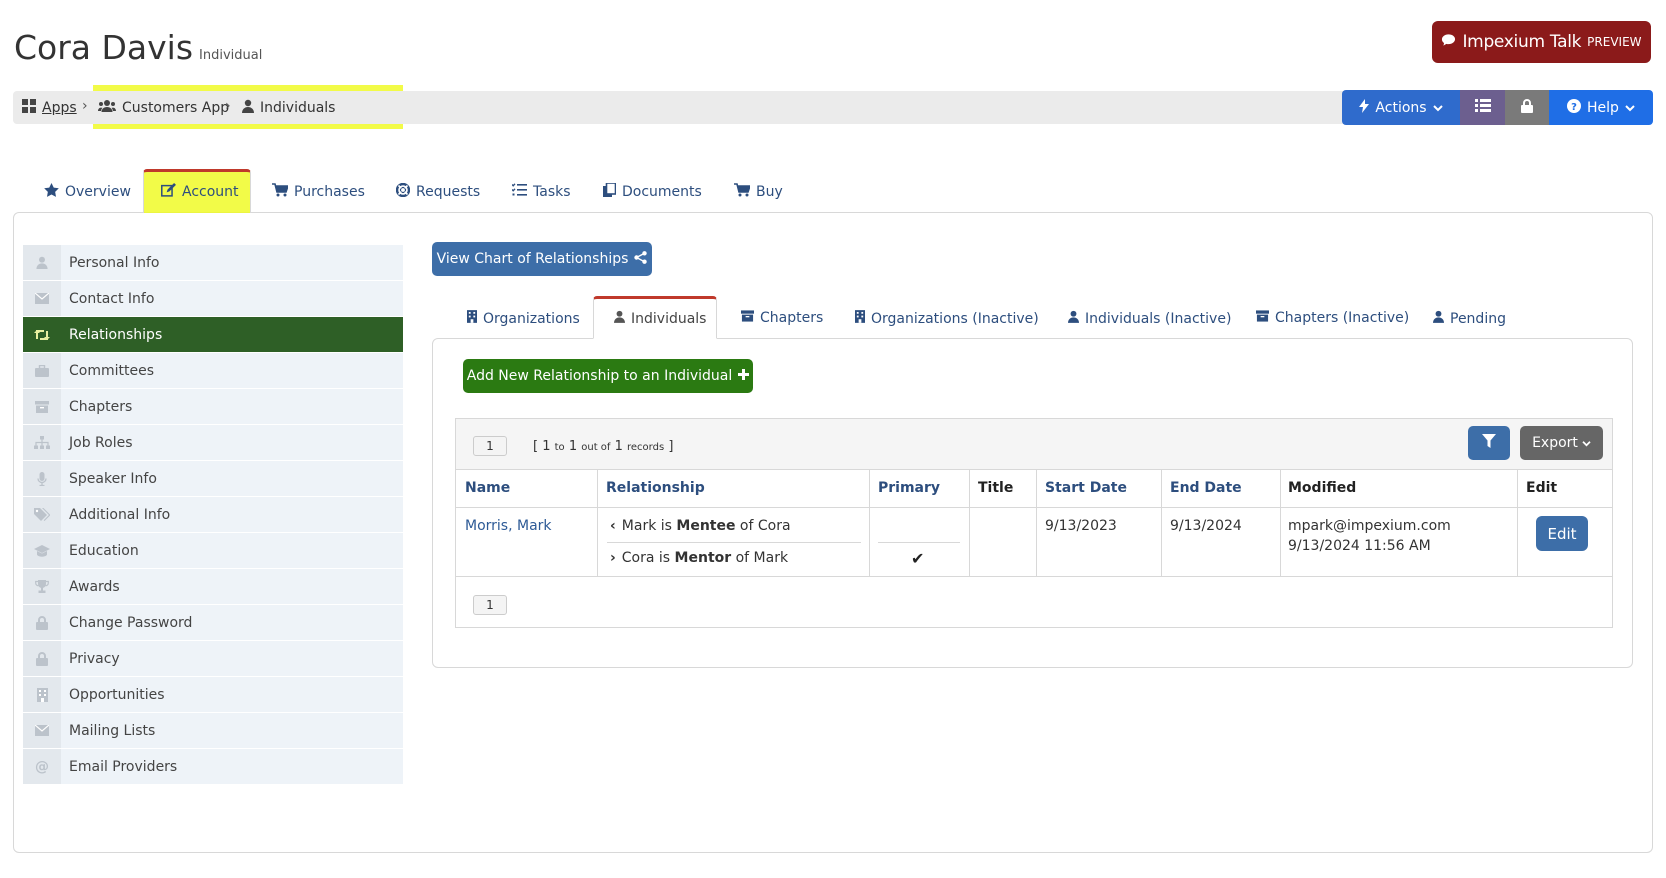 The height and width of the screenshot is (878, 1666). Describe the element at coordinates (487, 488) in the screenshot. I see `col-header-name: Name` at that location.